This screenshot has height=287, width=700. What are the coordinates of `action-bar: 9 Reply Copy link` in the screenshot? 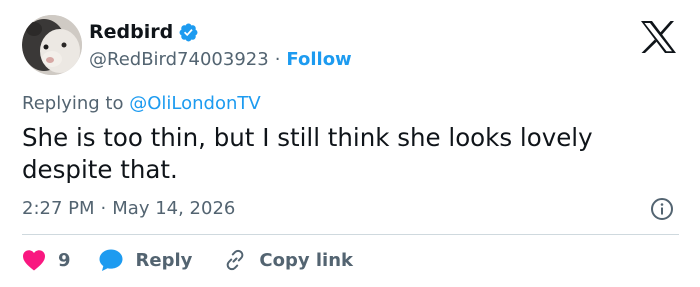 It's located at (187, 260).